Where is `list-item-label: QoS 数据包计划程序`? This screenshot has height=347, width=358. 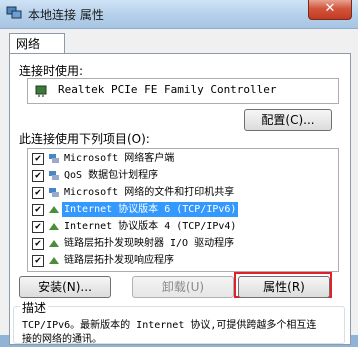 list-item-label: QoS 数据包计划程序 is located at coordinates (111, 175).